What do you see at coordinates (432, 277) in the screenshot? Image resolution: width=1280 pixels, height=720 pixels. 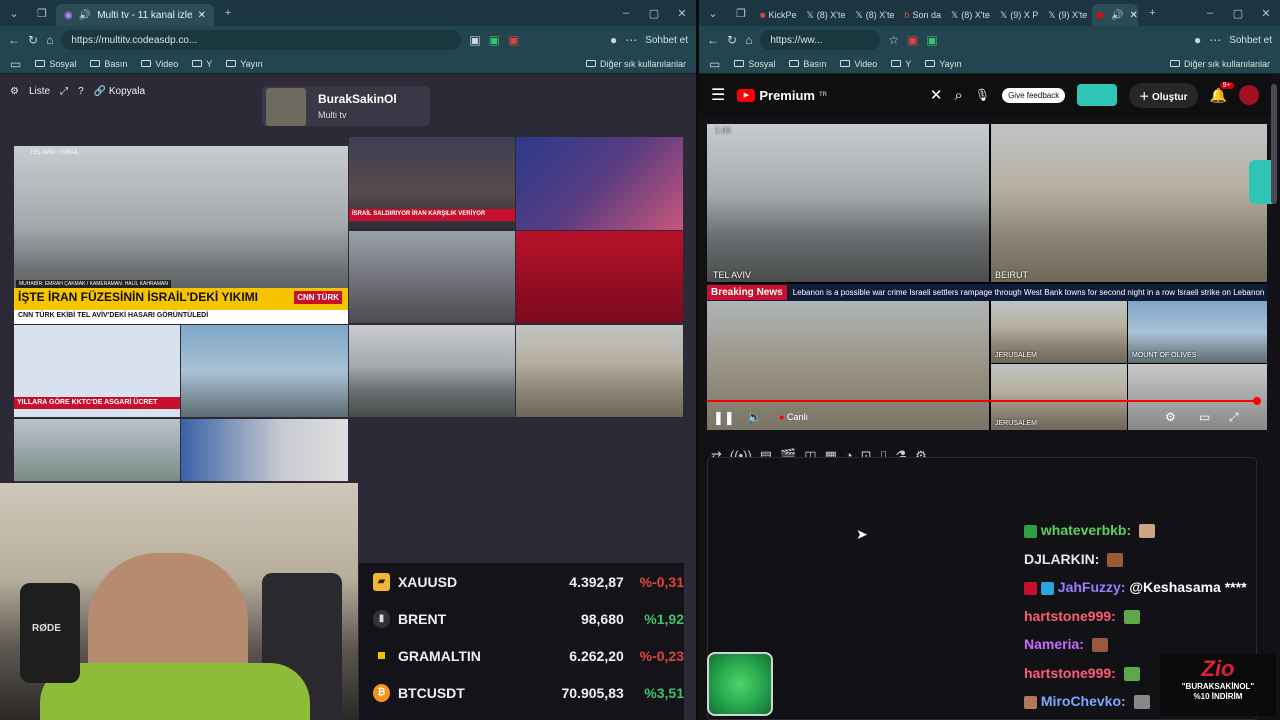 I see `video-tile-reporter` at bounding box center [432, 277].